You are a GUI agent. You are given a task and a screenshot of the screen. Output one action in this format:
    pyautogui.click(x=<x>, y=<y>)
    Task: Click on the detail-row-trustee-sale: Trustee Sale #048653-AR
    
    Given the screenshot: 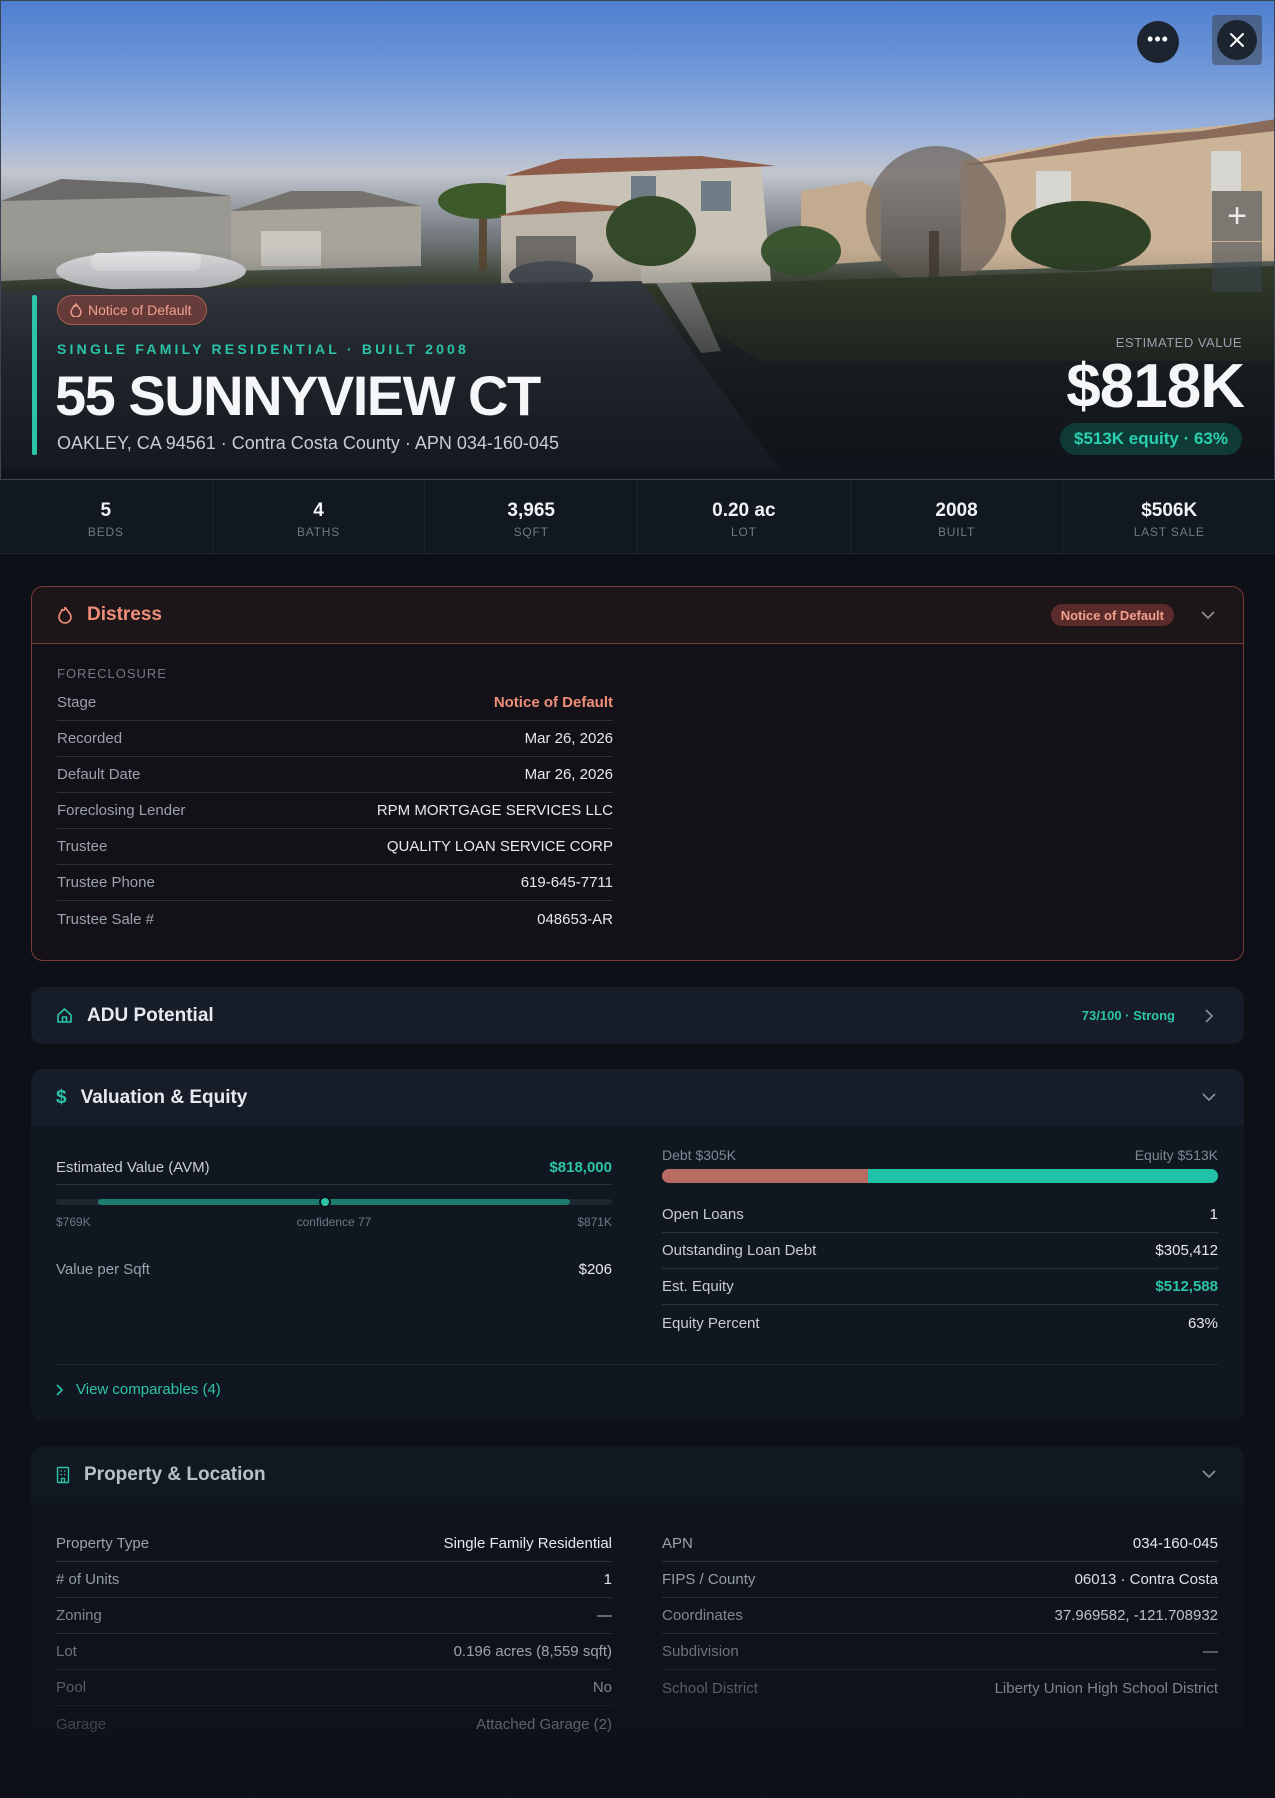 What is the action you would take?
    pyautogui.click(x=335, y=919)
    